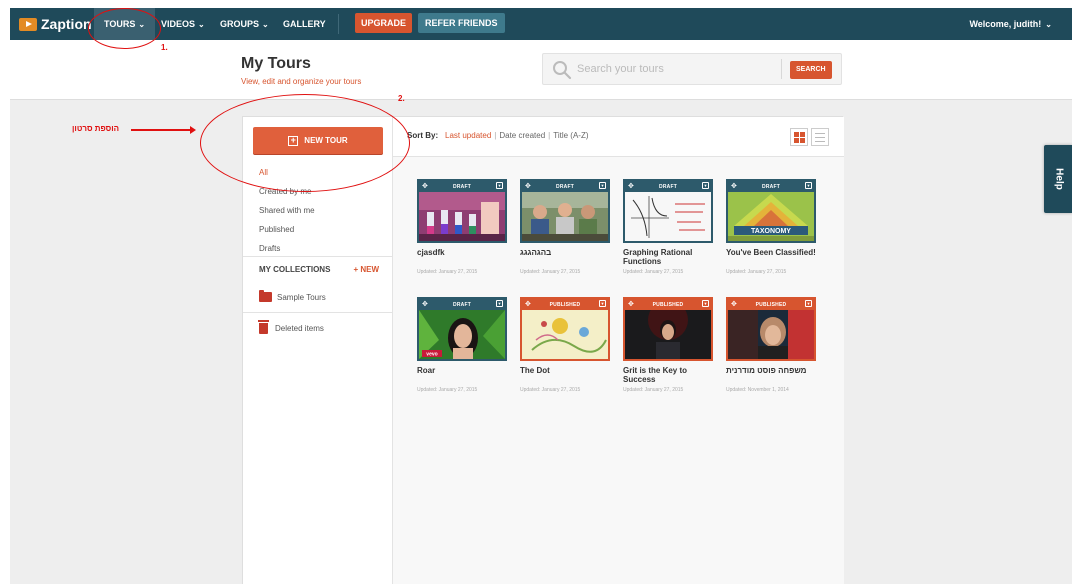 The width and height of the screenshot is (1079, 584). What do you see at coordinates (668, 257) in the screenshot?
I see `tour-title: Graphing Rational Functions` at bounding box center [668, 257].